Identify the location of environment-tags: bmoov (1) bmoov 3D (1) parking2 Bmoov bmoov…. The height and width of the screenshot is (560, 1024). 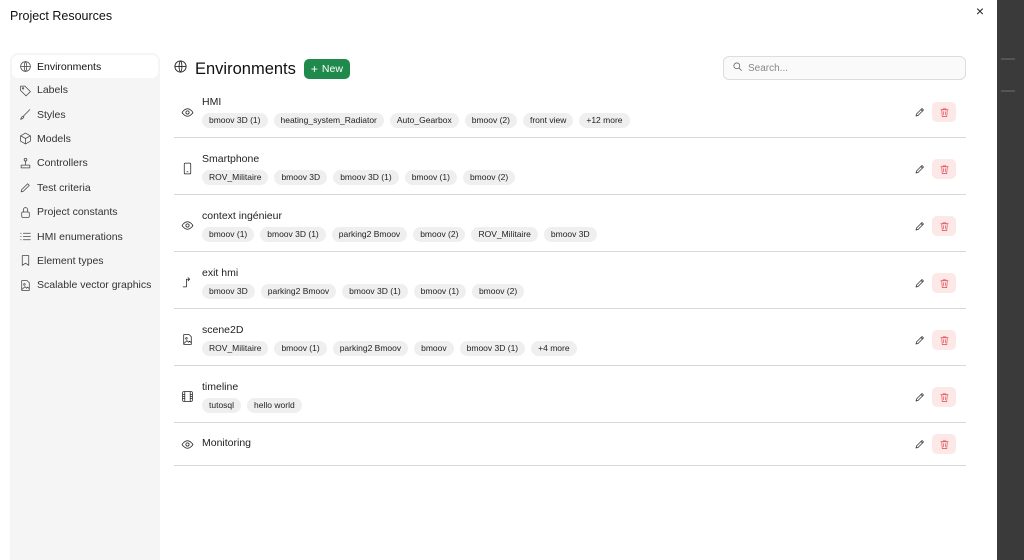
(399, 234).